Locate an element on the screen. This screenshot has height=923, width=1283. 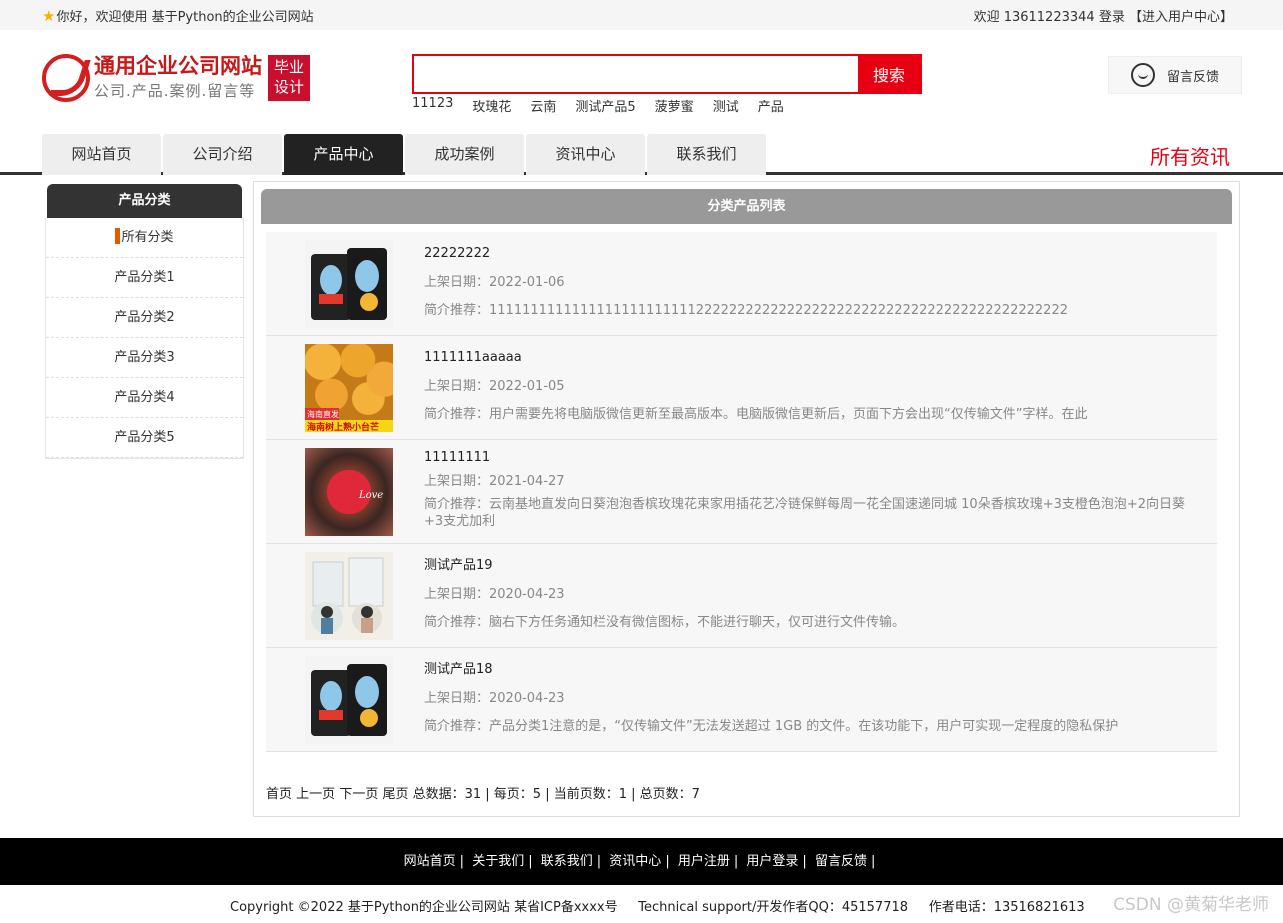
product-name: 1111111aaaaa is located at coordinates (814, 358).